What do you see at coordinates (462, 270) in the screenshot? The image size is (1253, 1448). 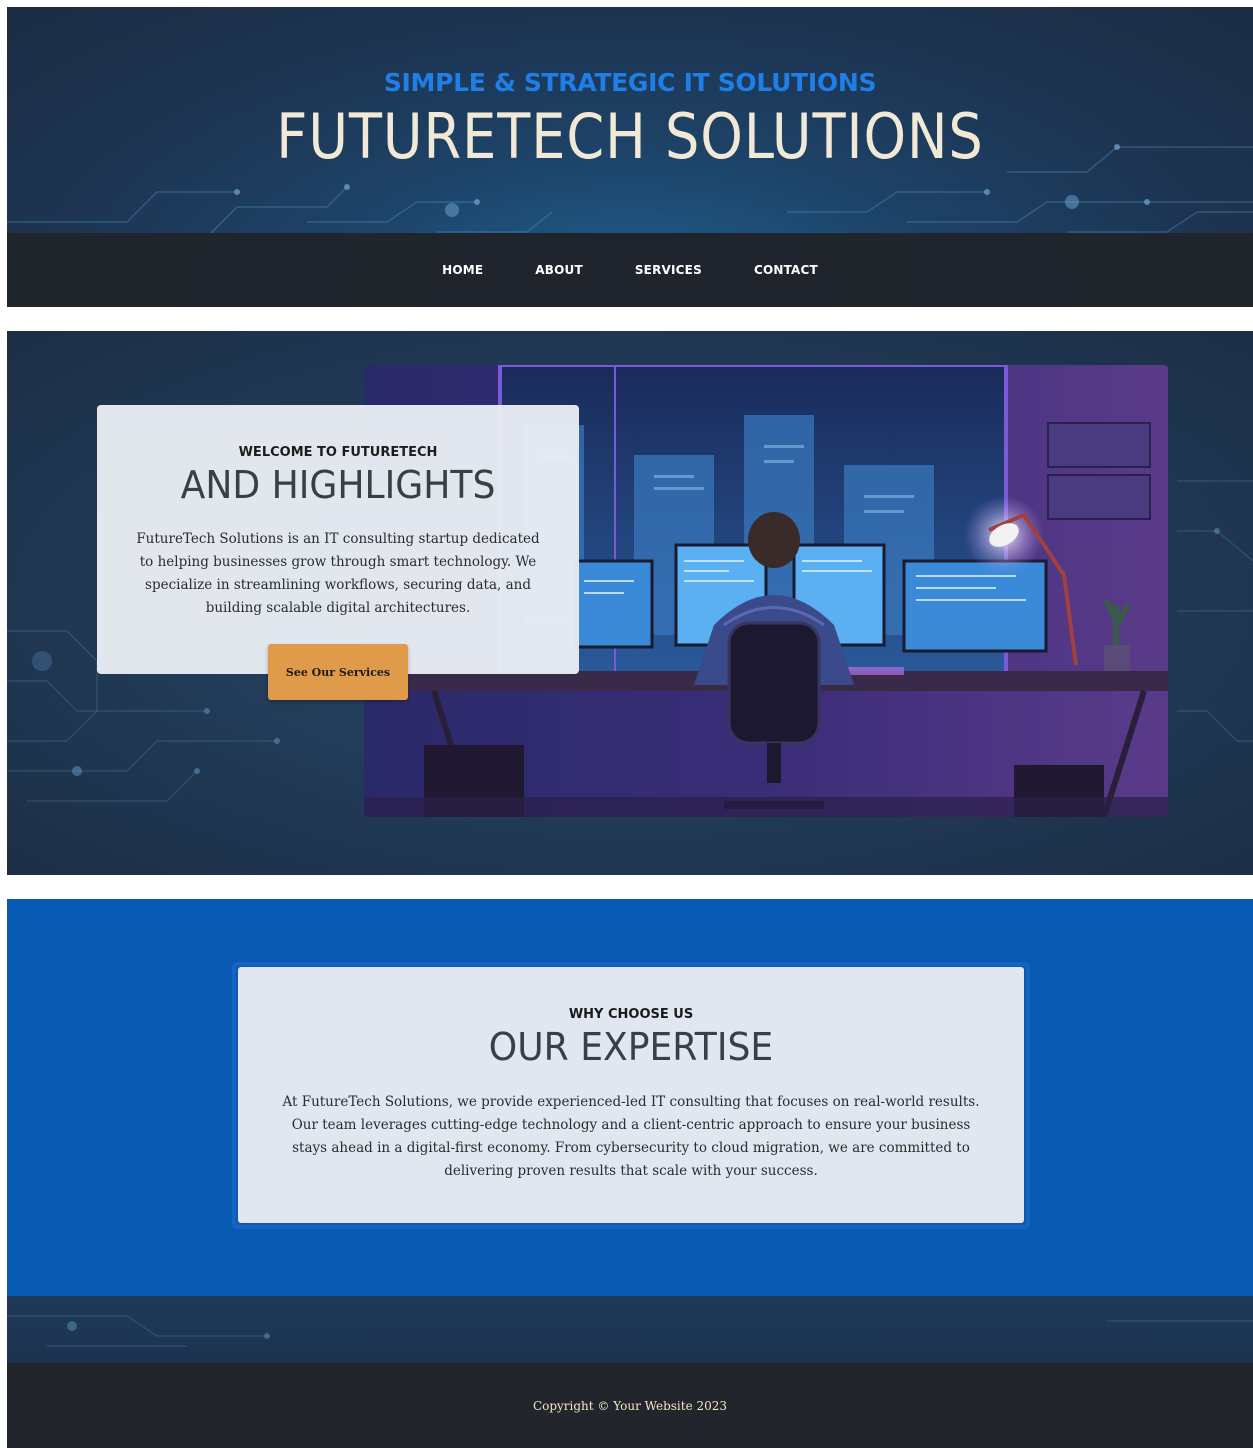 I see `nav-link-home: HOME` at bounding box center [462, 270].